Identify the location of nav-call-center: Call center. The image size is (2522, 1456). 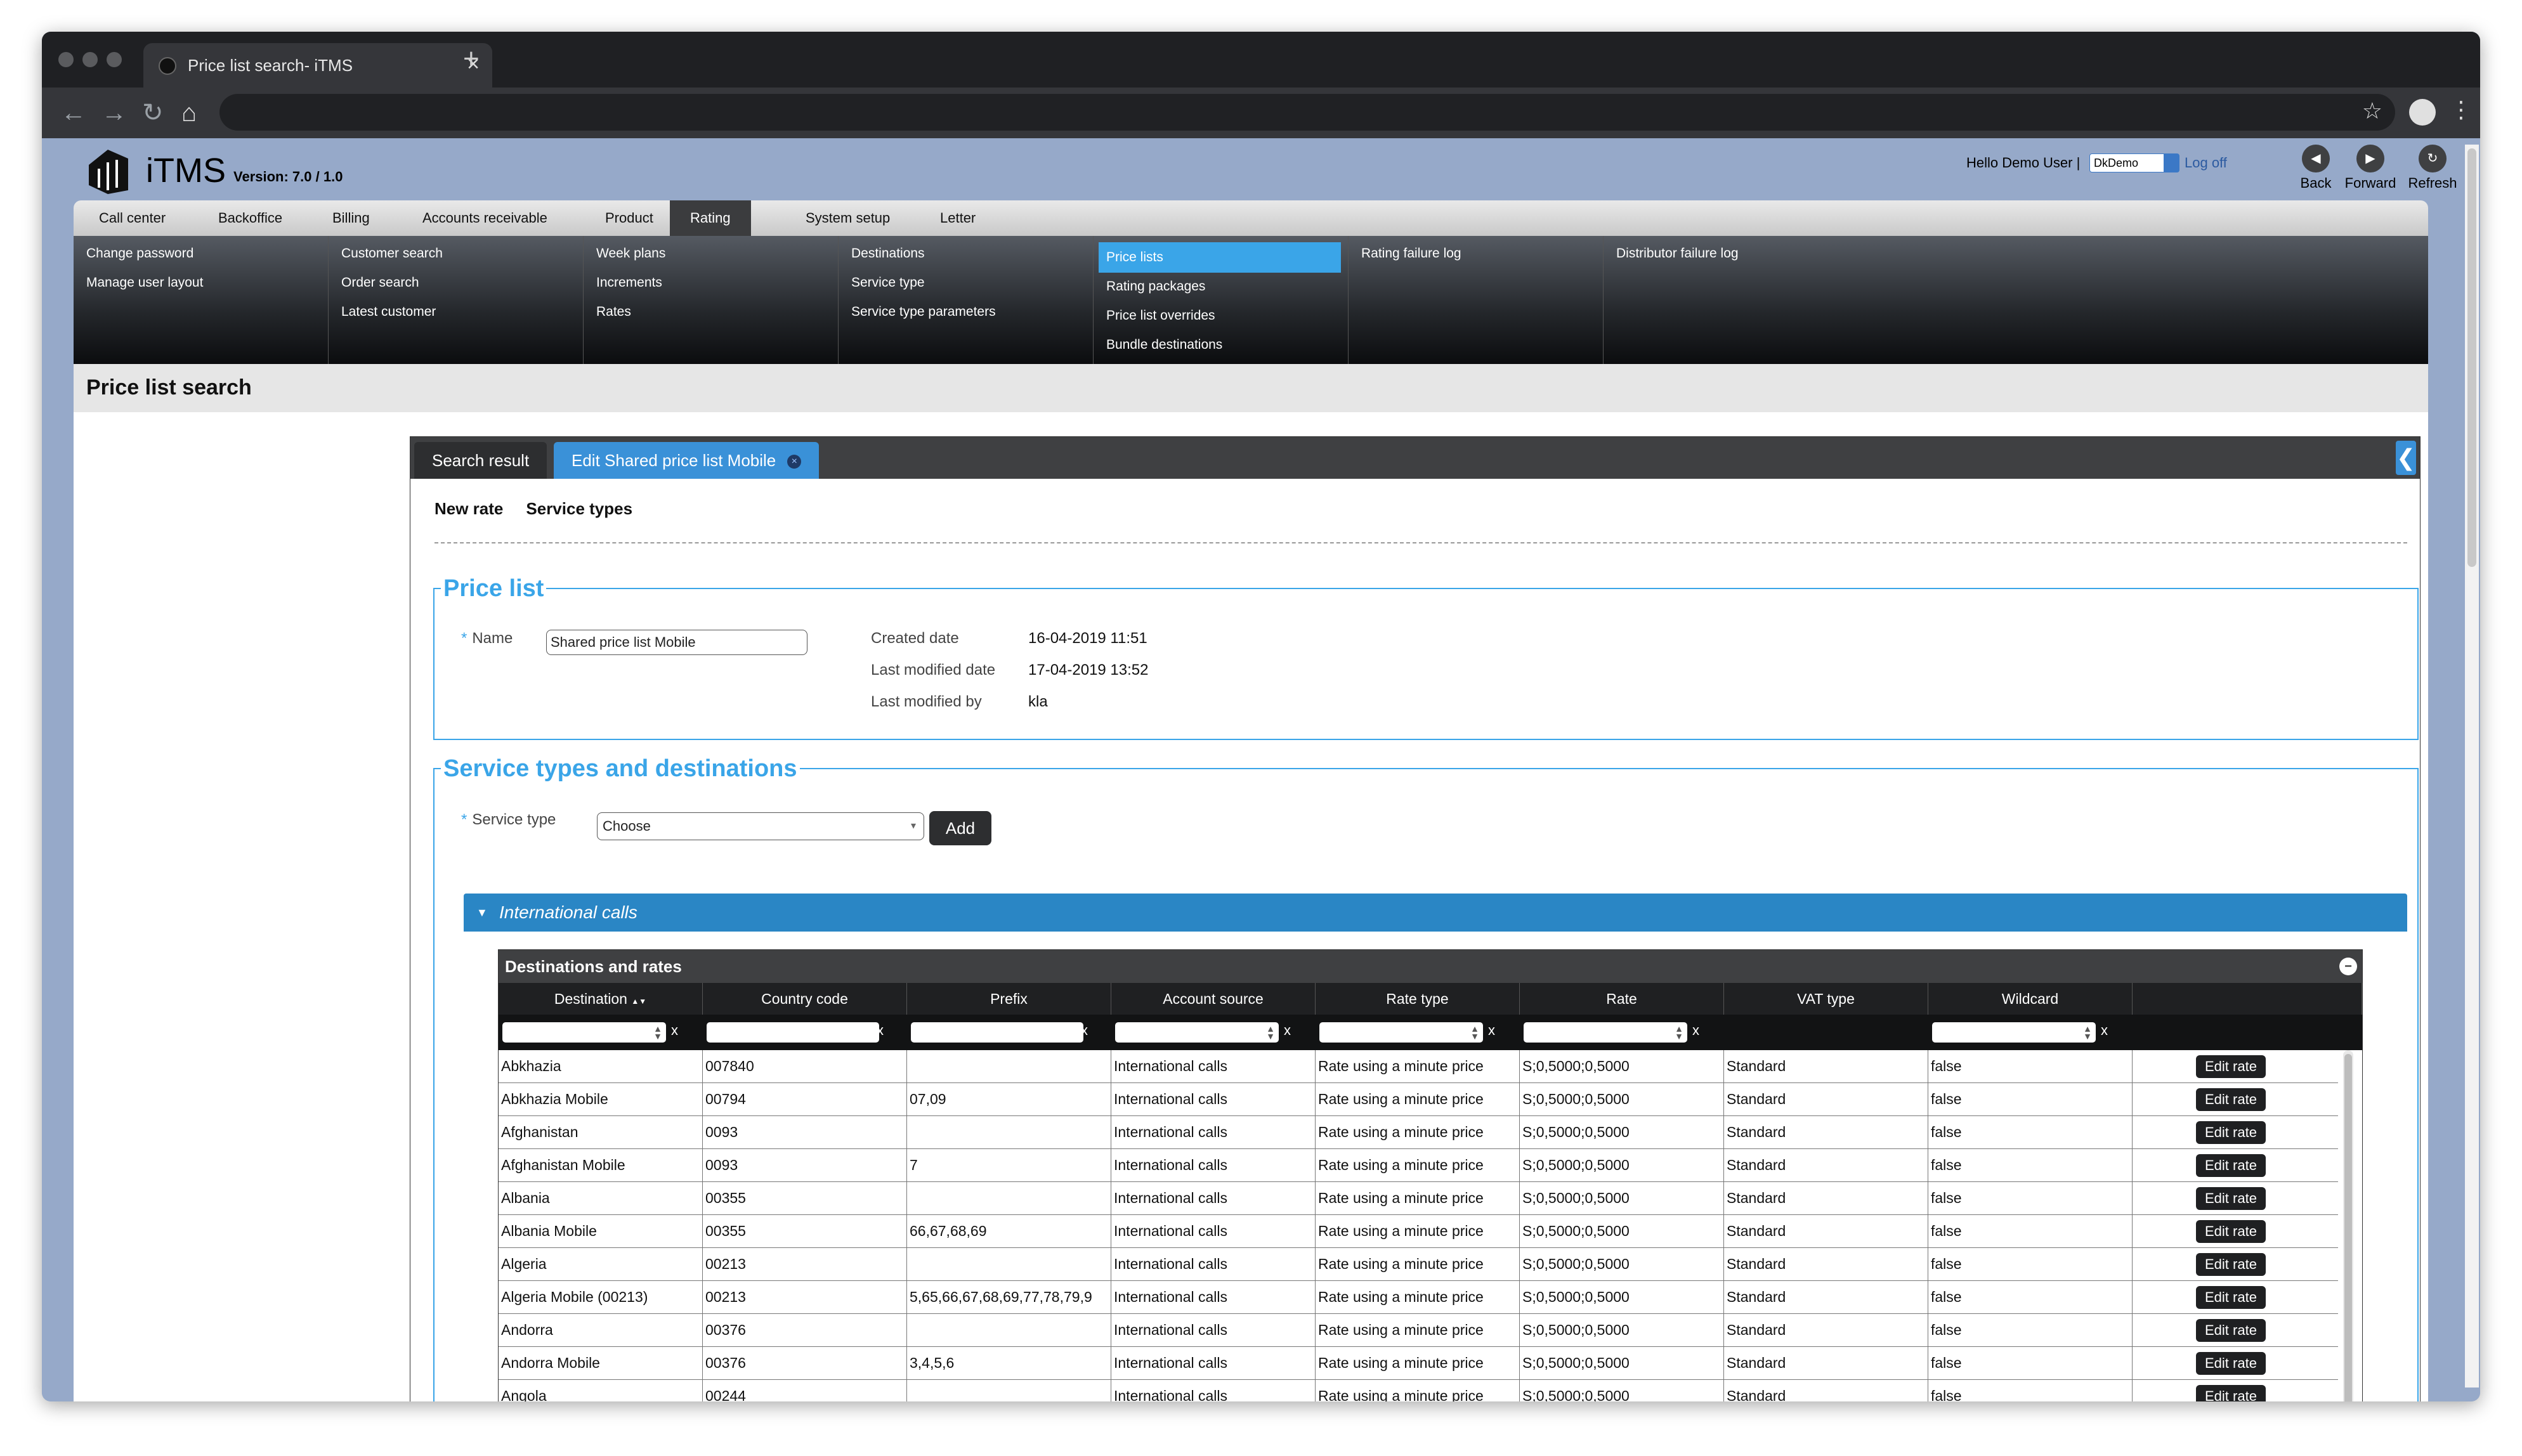
(132, 218).